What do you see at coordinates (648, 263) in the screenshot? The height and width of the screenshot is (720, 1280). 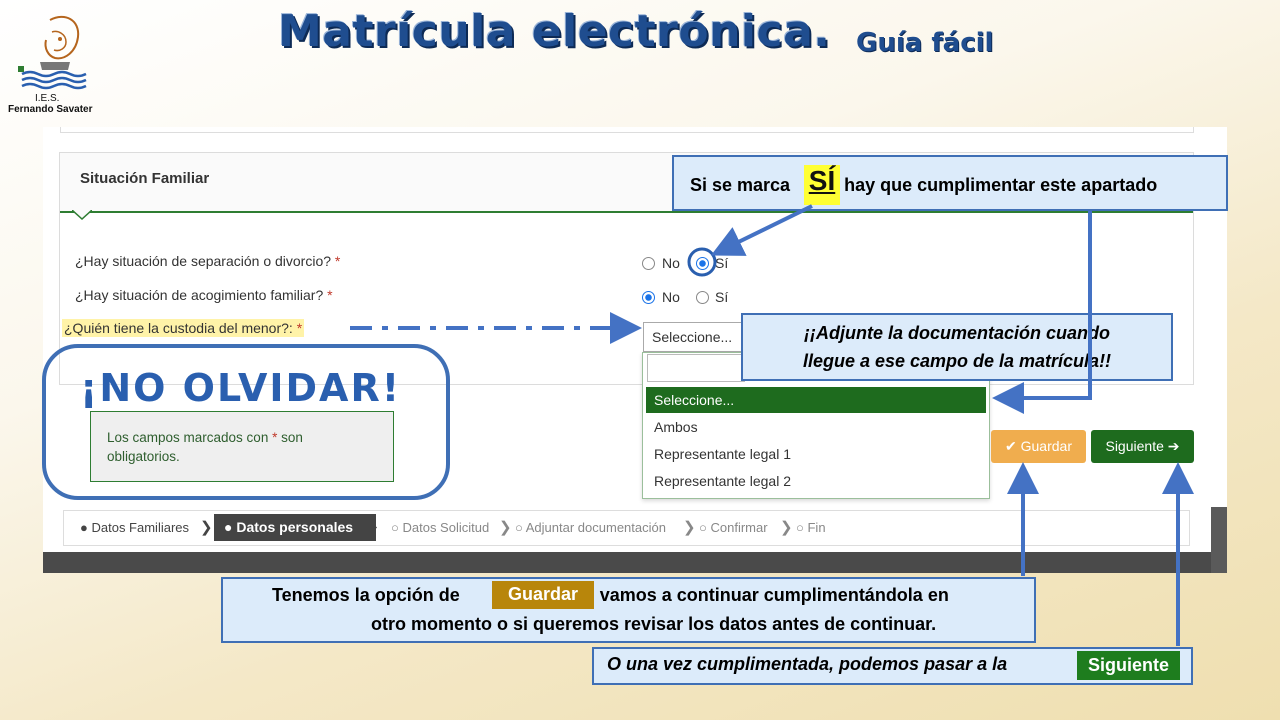 I see `radio-separation-no` at bounding box center [648, 263].